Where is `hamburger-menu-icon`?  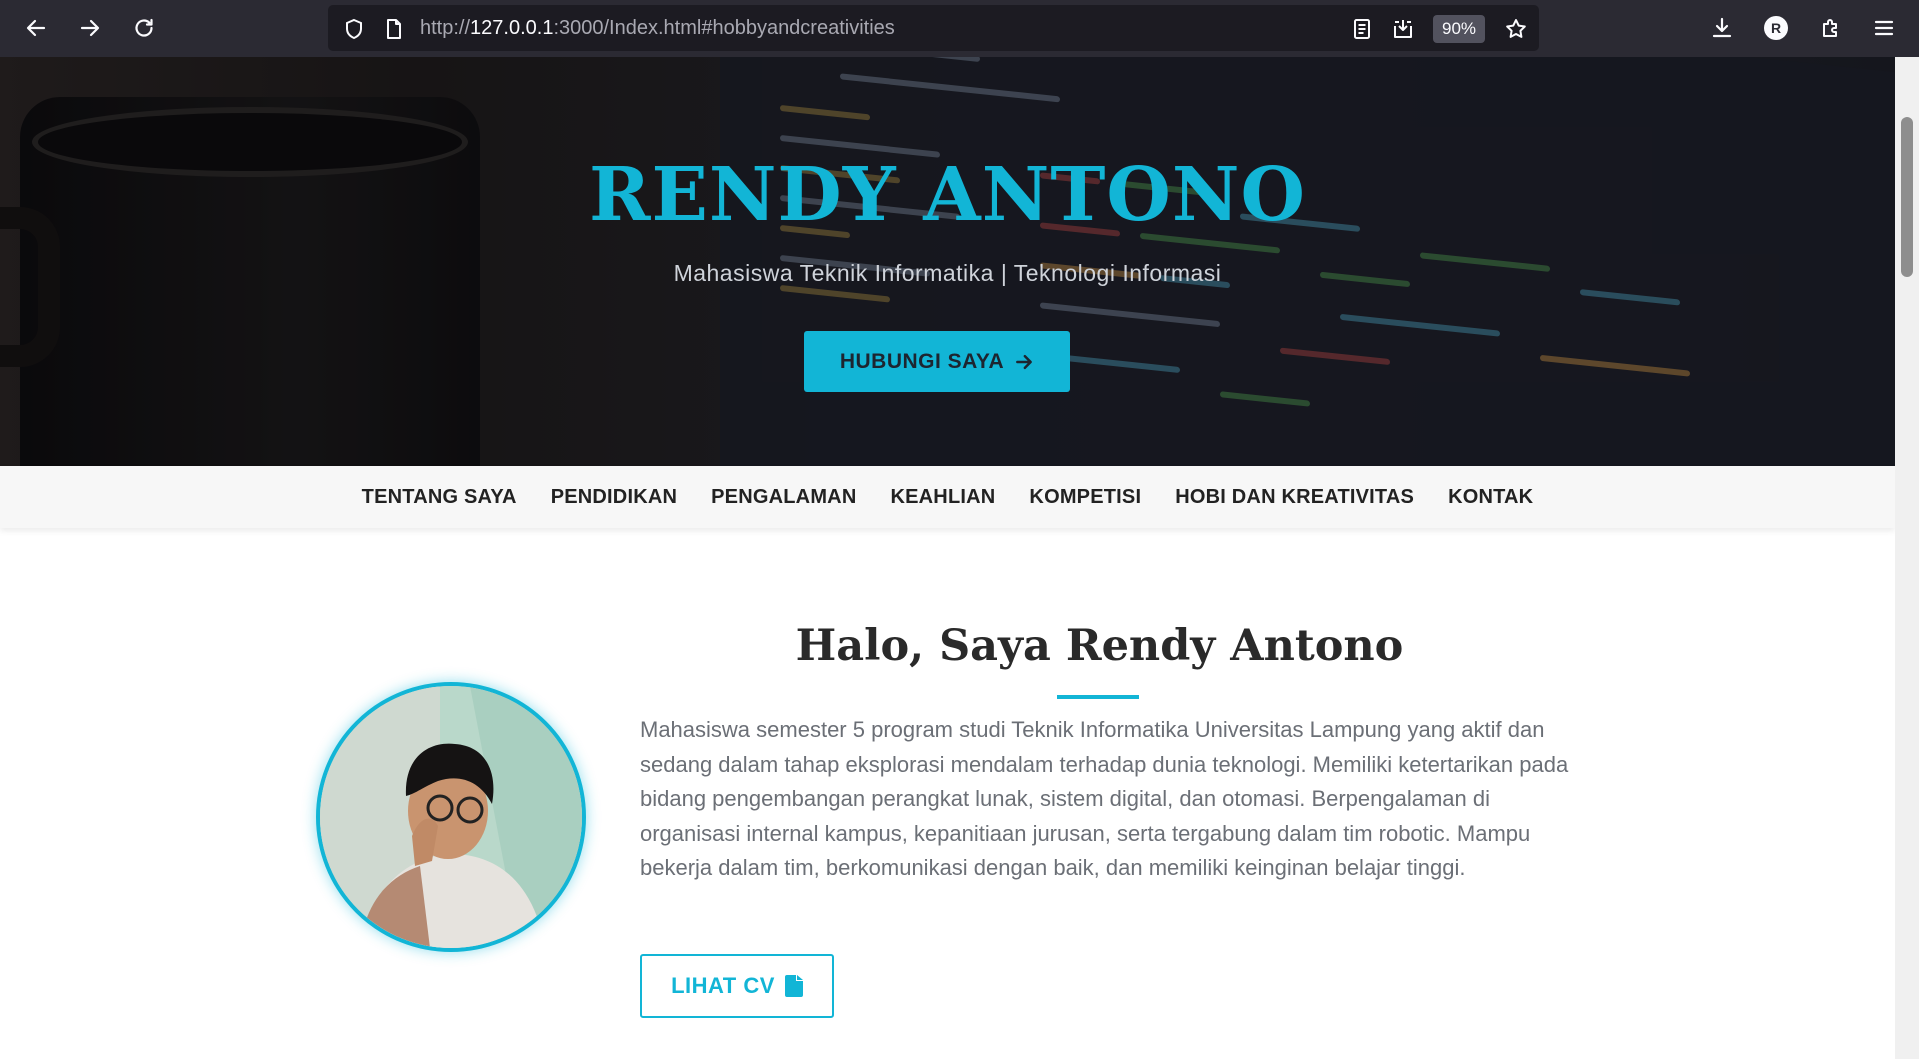
hamburger-menu-icon is located at coordinates (1884, 28).